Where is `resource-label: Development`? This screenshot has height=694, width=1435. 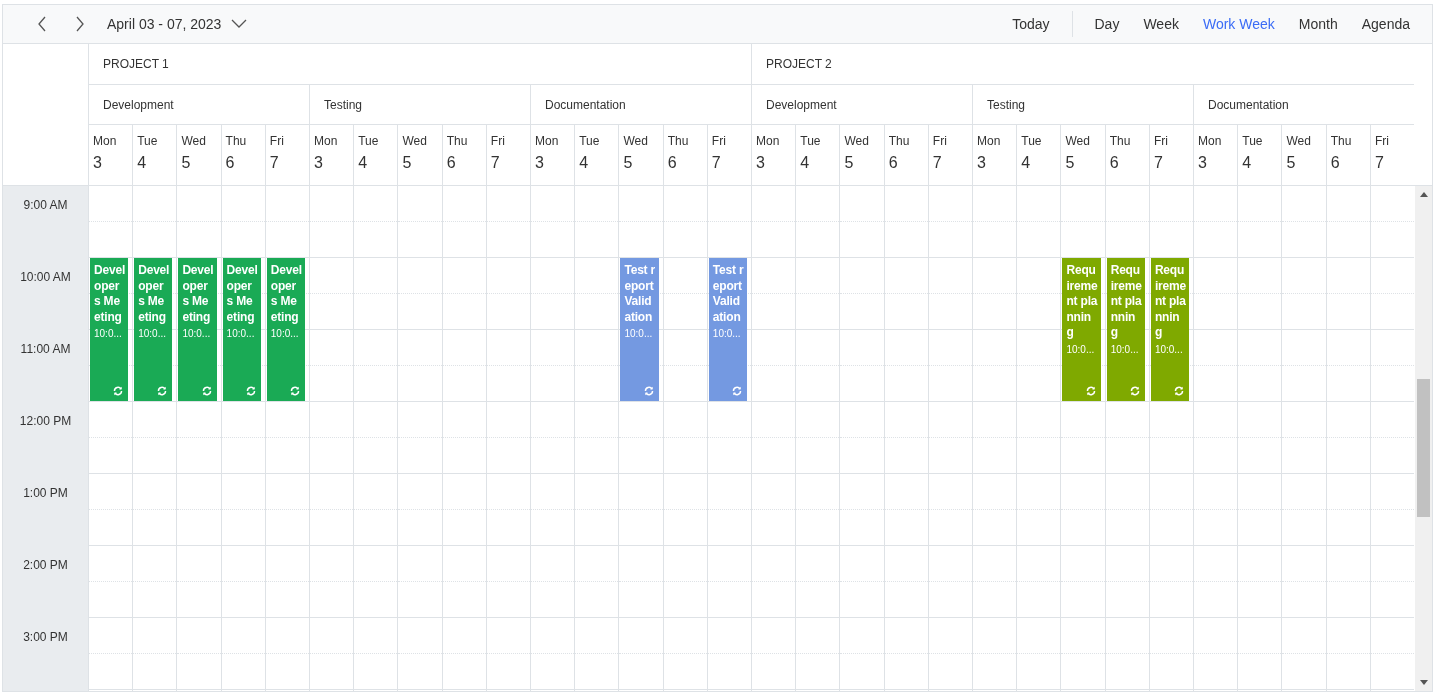 resource-label: Development is located at coordinates (138, 104).